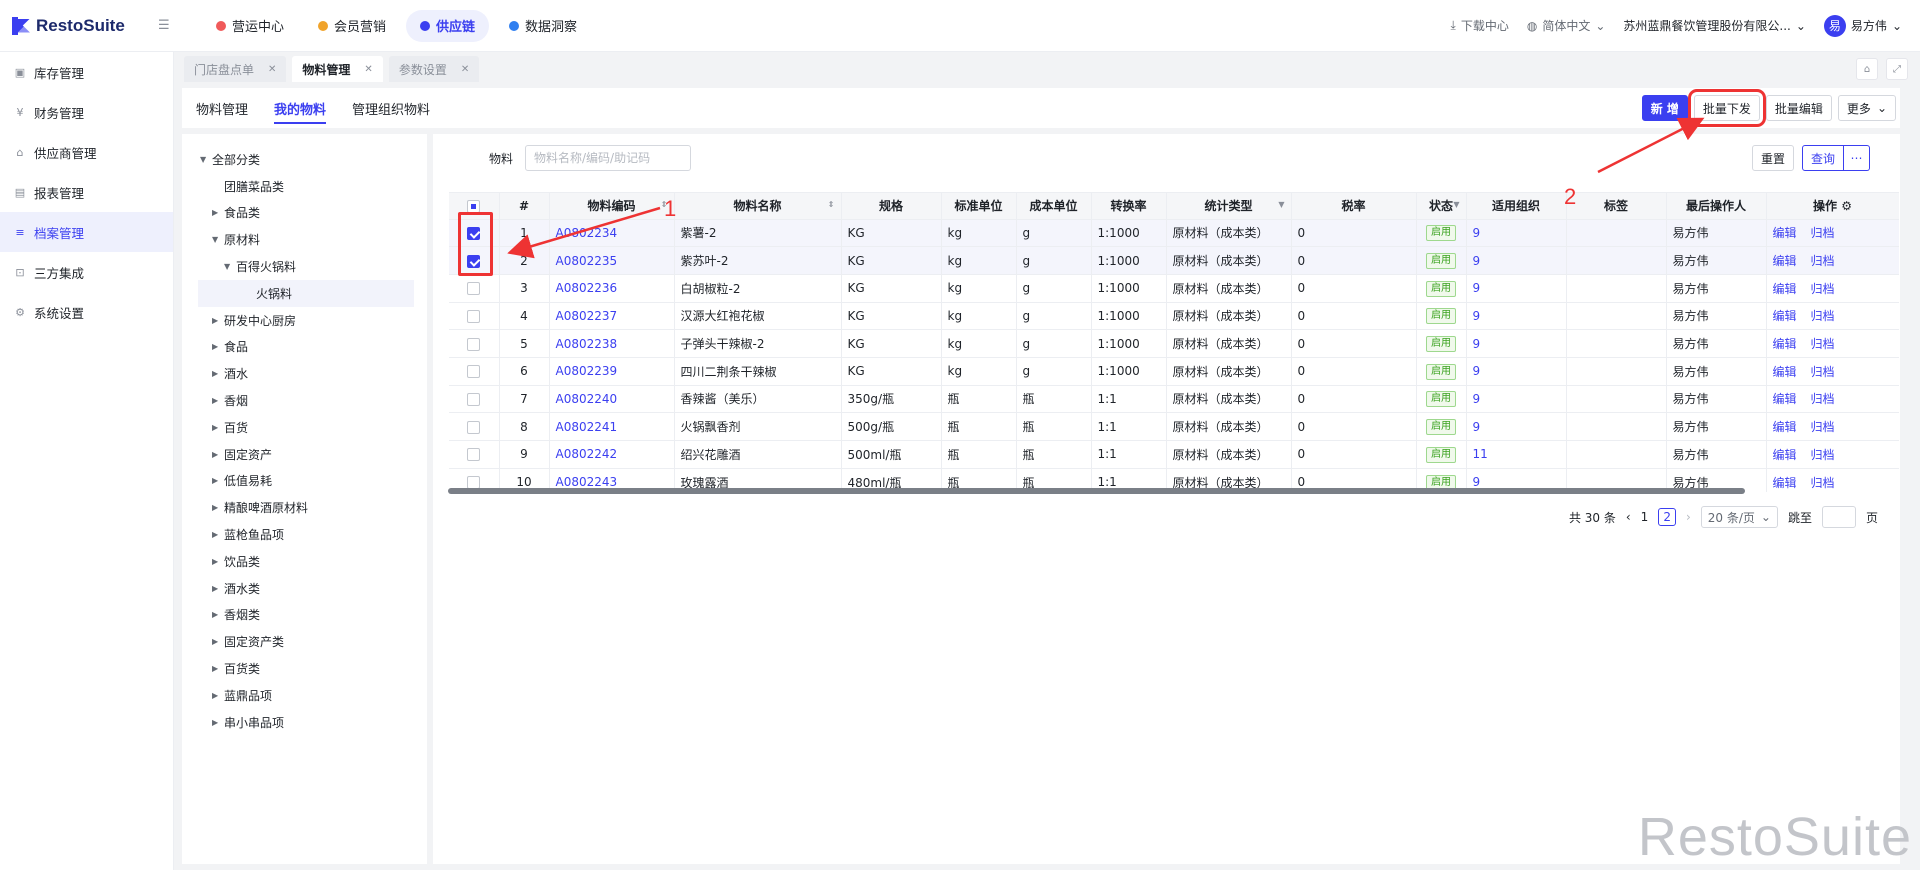  I want to click on sort-icon: ⇕, so click(831, 204).